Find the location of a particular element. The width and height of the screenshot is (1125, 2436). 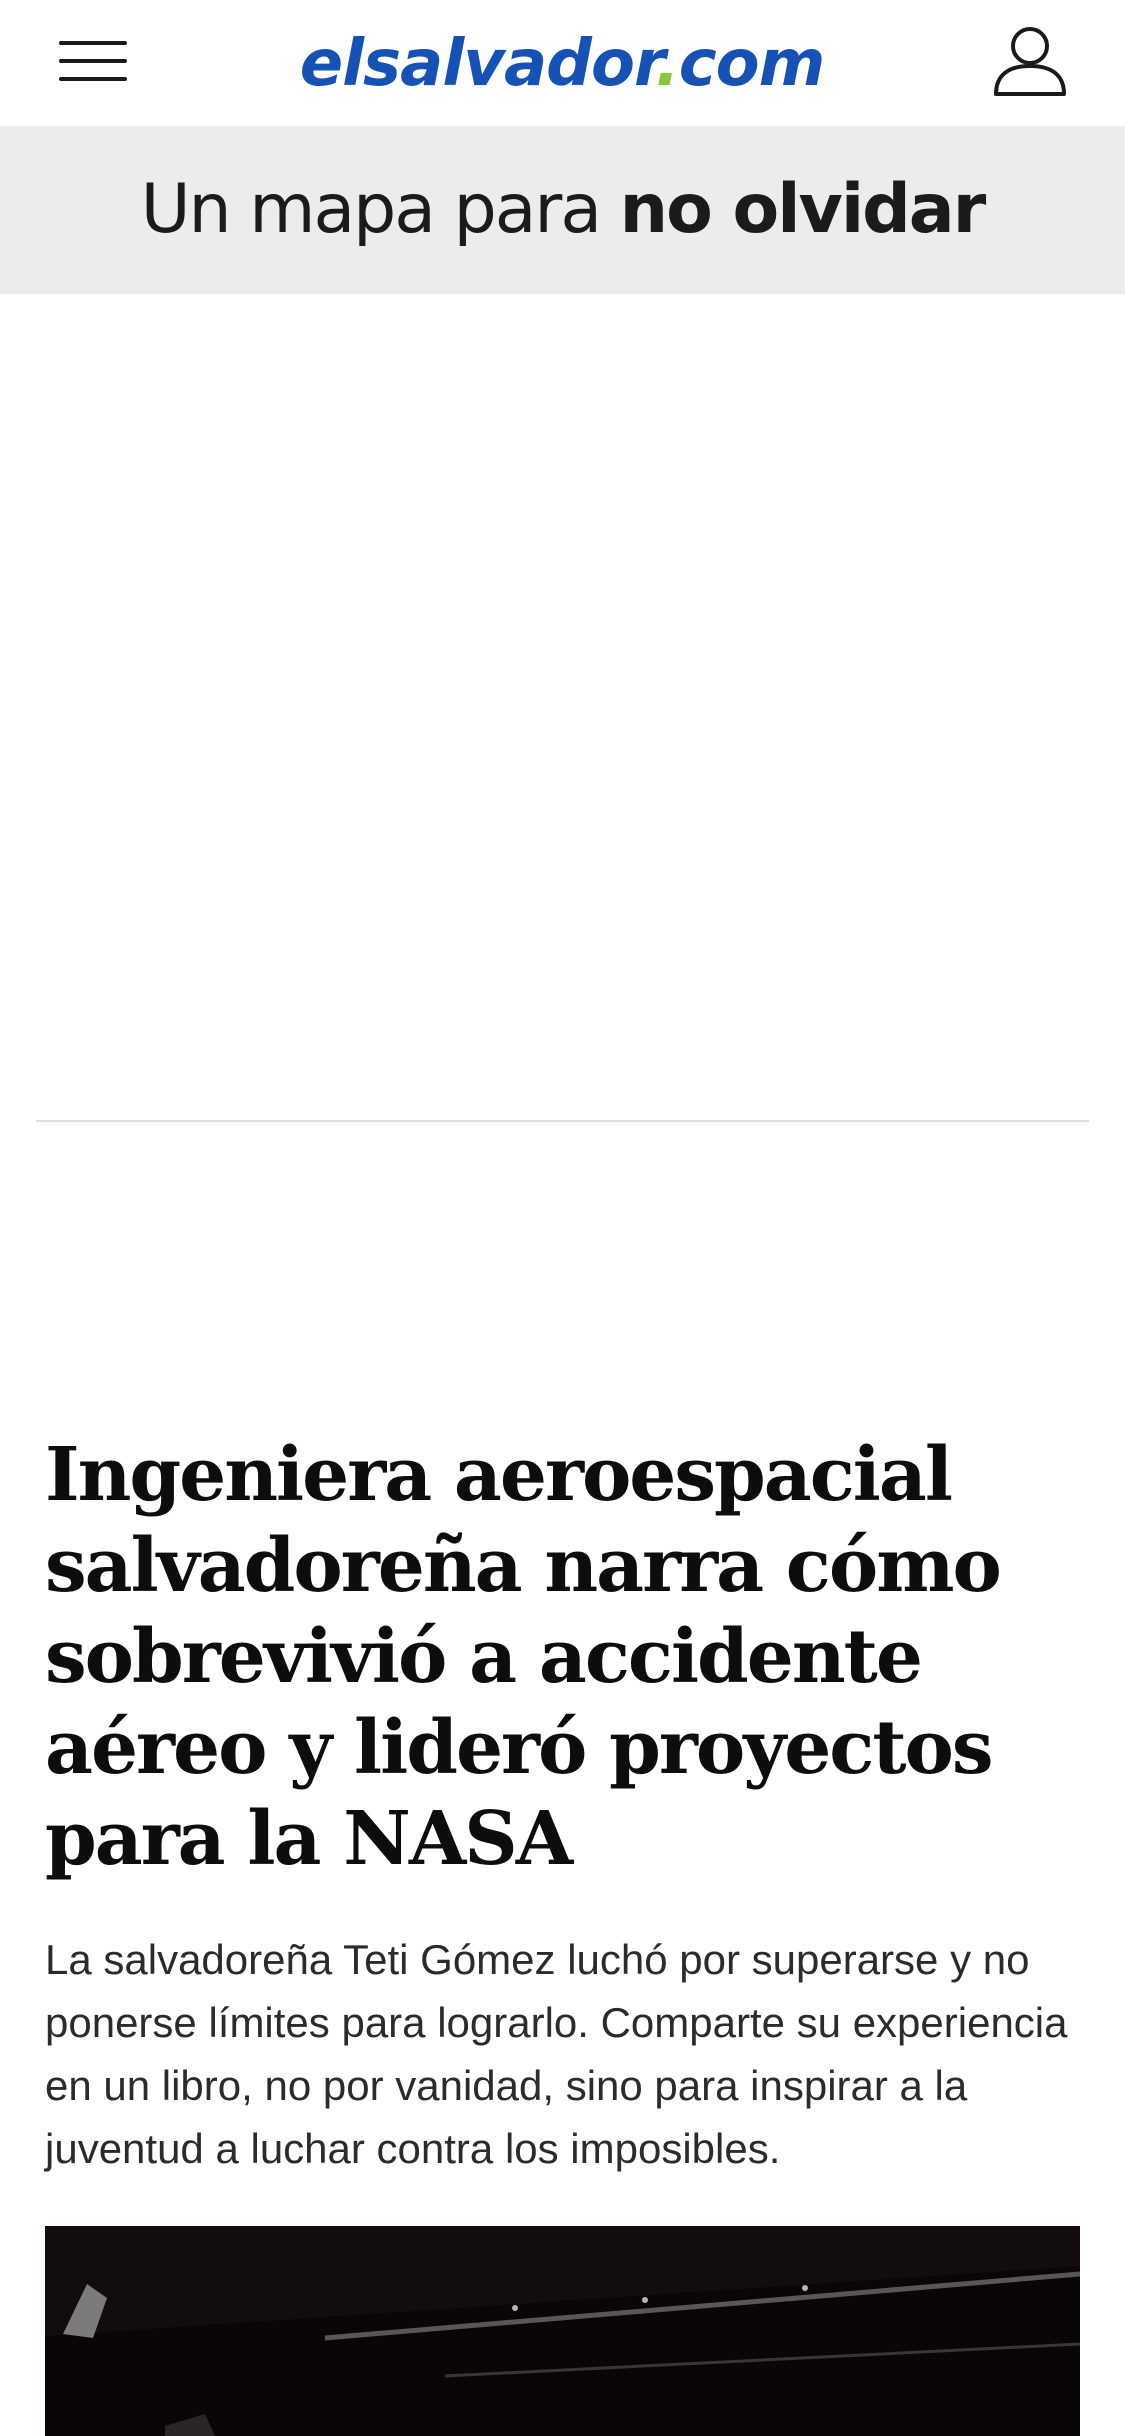

logo-text-tld: com is located at coordinates (752, 64).